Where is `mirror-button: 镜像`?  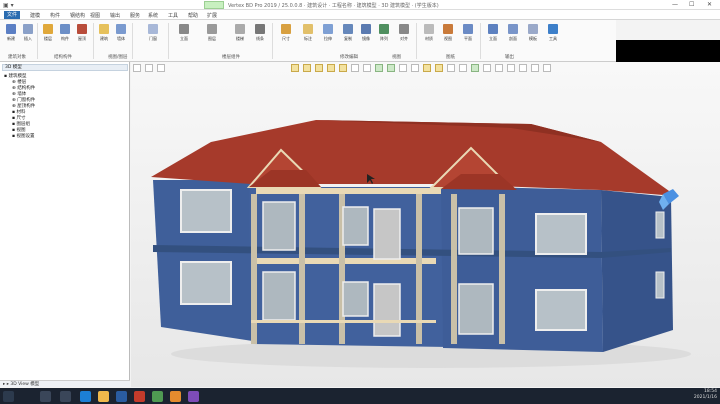 mirror-button: 镜像 is located at coordinates (366, 35).